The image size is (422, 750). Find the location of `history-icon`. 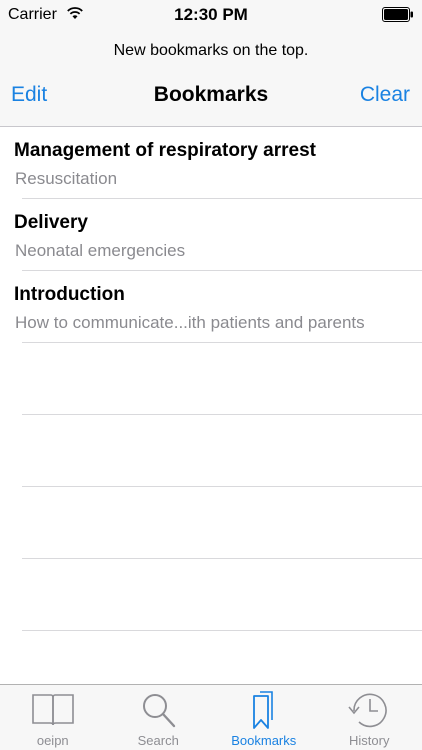

history-icon is located at coordinates (367, 710).